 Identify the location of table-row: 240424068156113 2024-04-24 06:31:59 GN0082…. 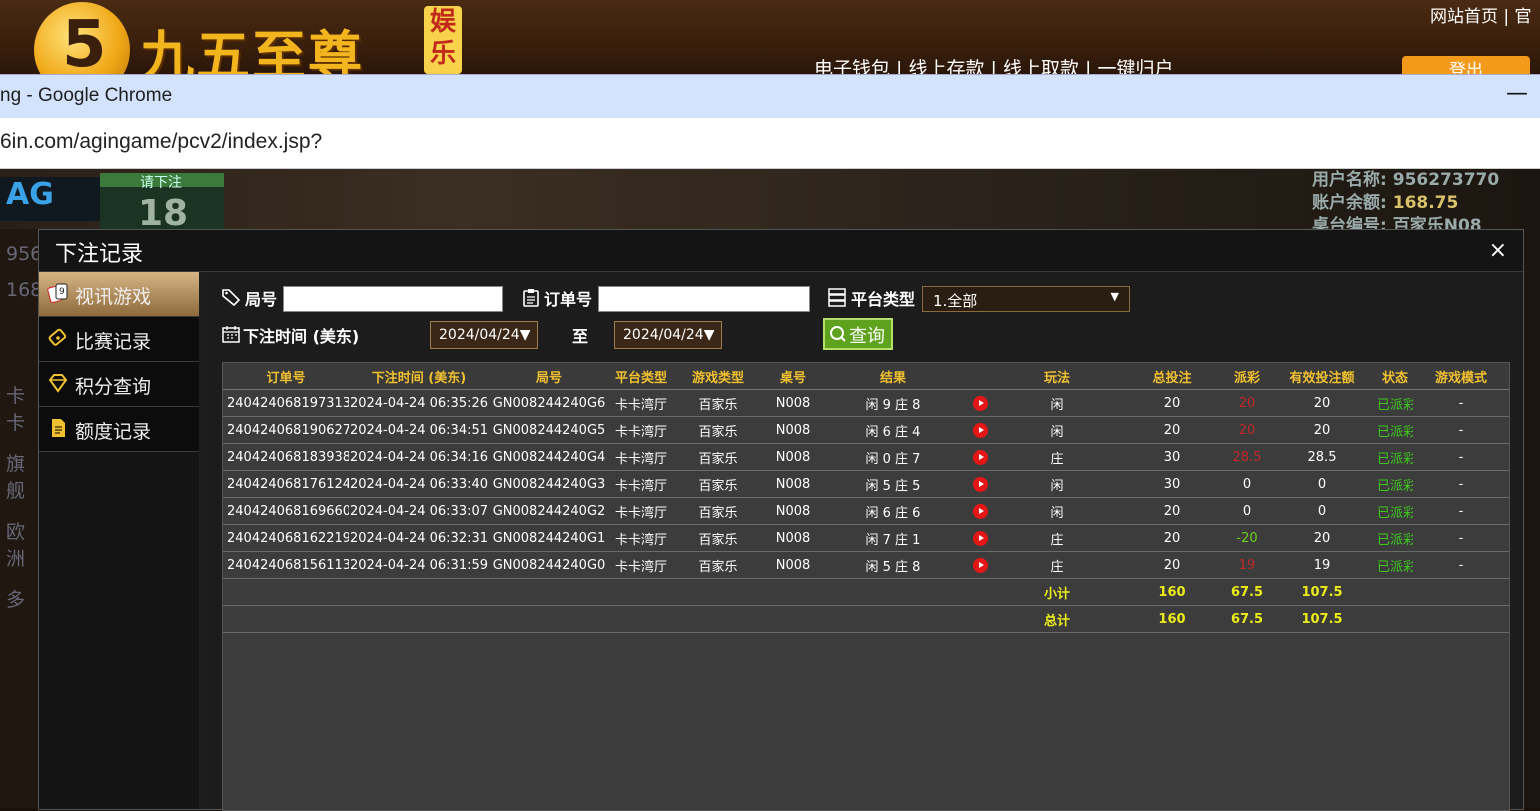
(866, 565).